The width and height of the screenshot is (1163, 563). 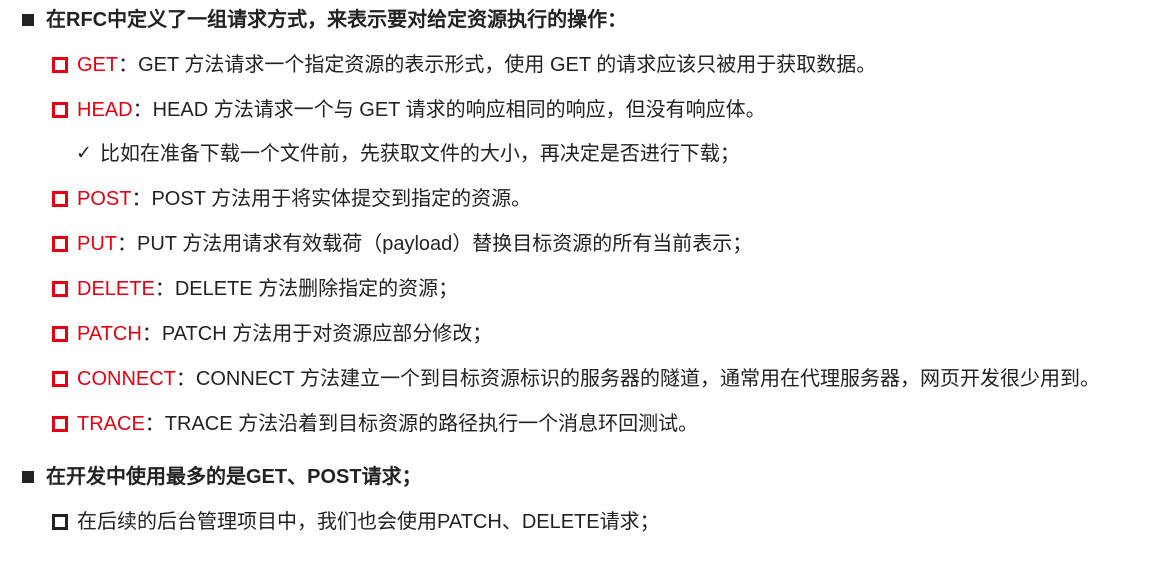 What do you see at coordinates (234, 477) in the screenshot?
I see `heading-text: 在开发中使用最多的是GET、POST请求；` at bounding box center [234, 477].